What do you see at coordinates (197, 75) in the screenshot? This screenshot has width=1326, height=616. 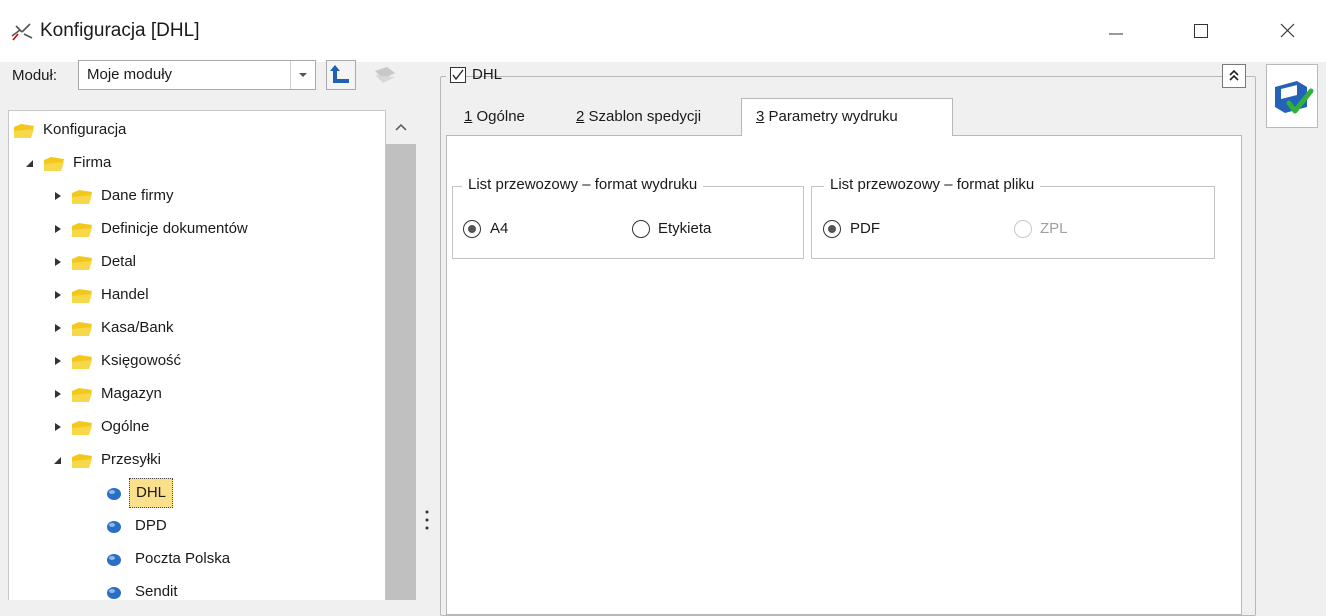 I see `module-select: Moje moduły` at bounding box center [197, 75].